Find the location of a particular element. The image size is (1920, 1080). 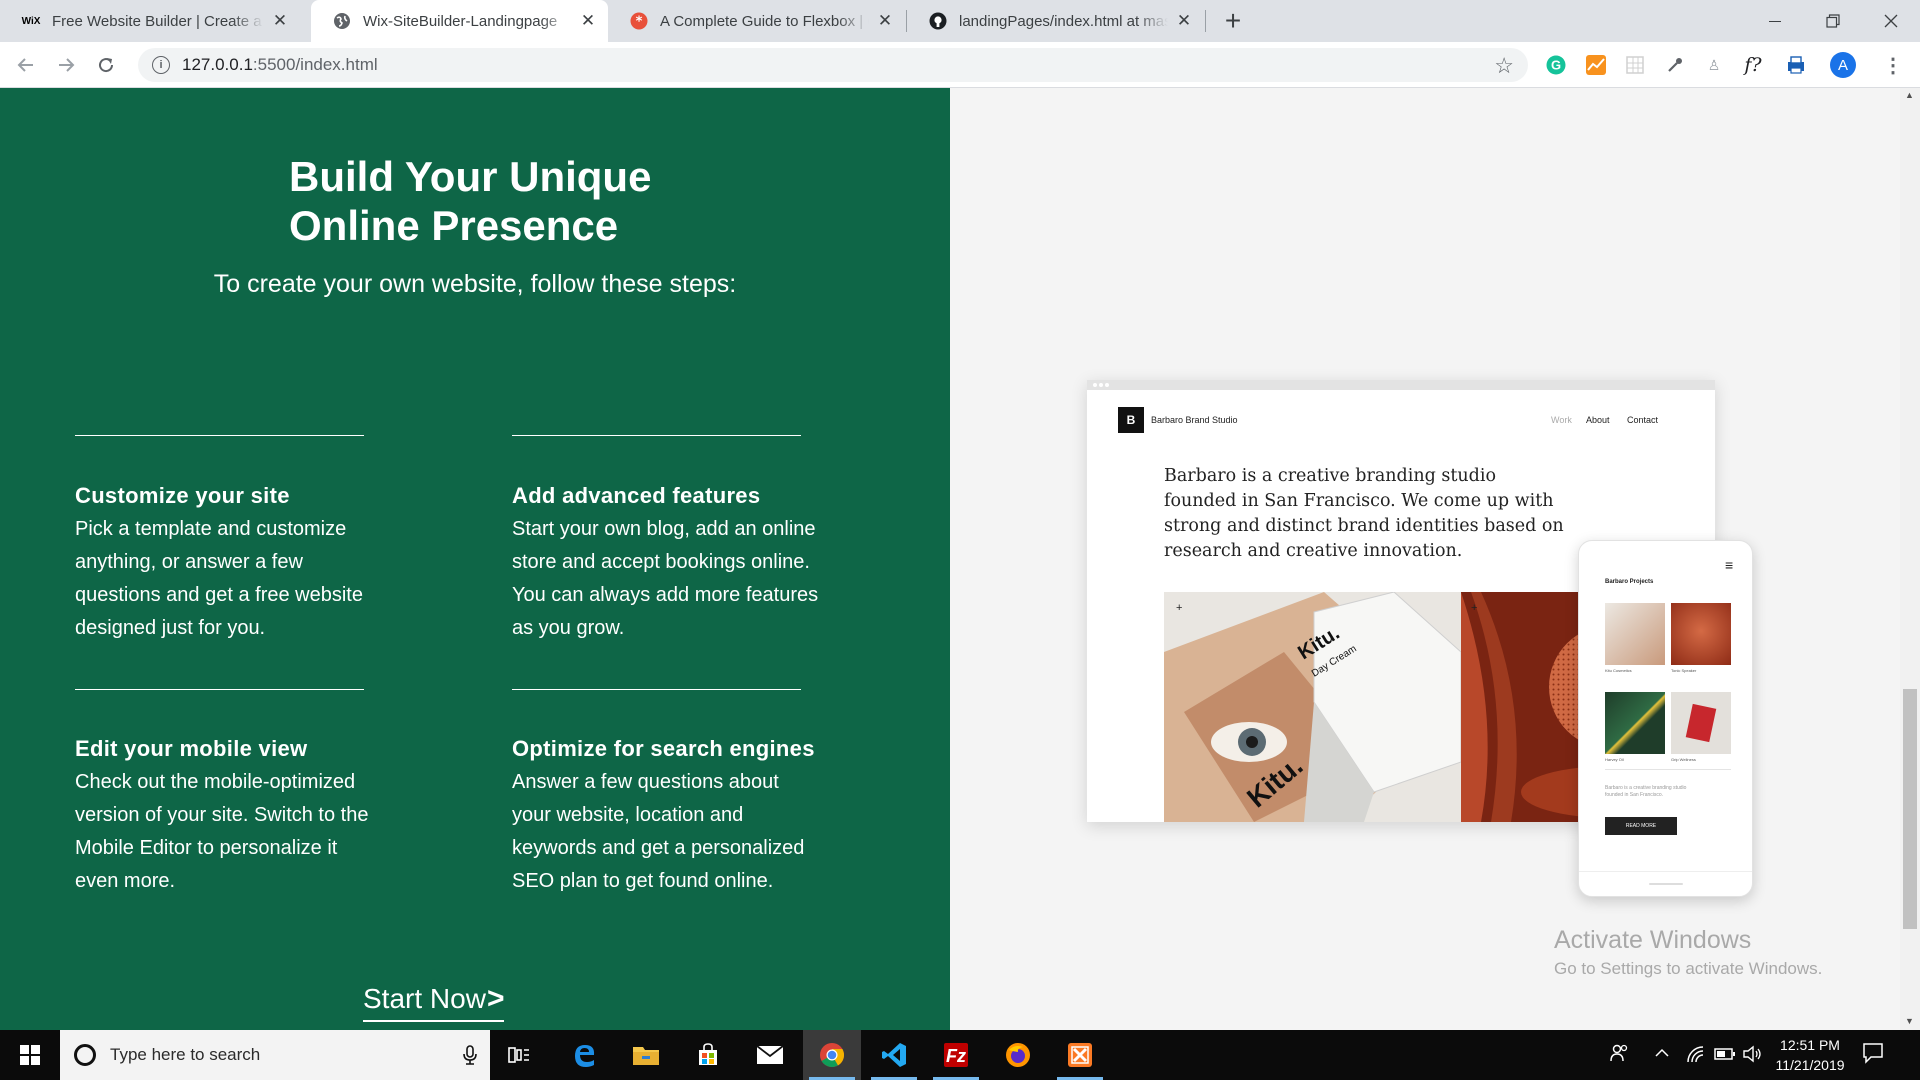

firefox-icon is located at coordinates (1018, 1055).